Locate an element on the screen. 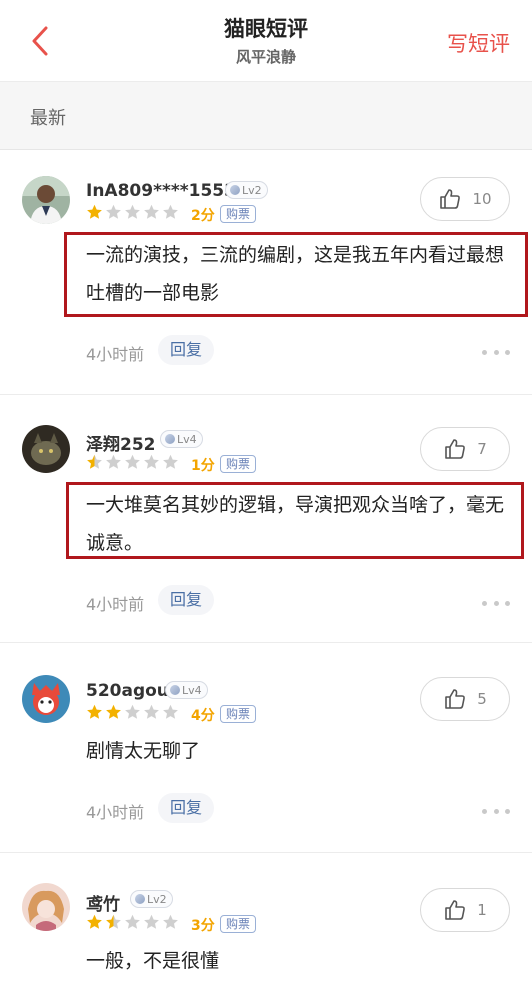 Image resolution: width=532 pixels, height=1000 pixels. sort-latest-label: 最新 is located at coordinates (48, 117).